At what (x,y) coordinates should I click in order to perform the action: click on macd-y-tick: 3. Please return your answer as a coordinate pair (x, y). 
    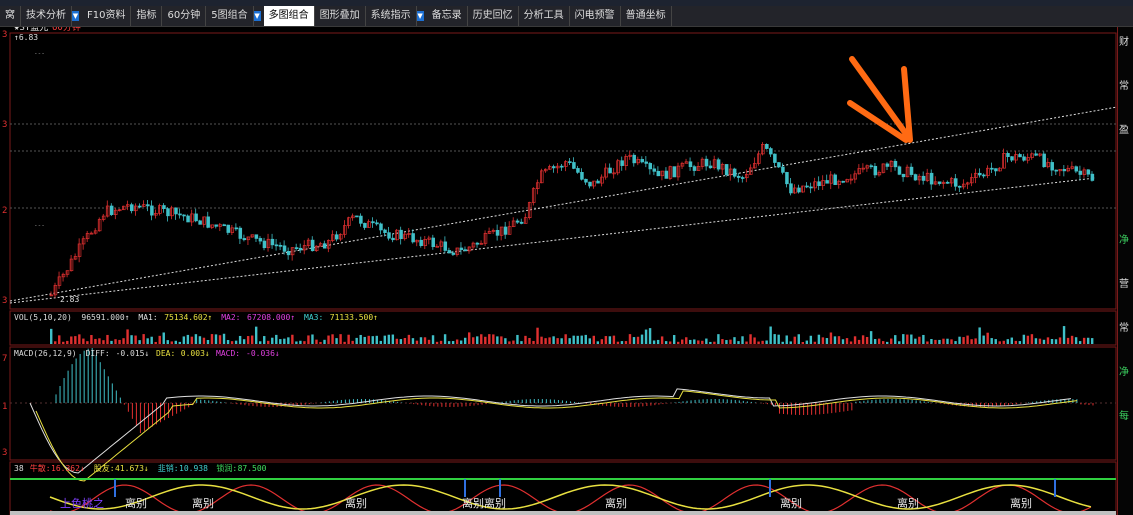
    Looking at the image, I should click on (4, 453).